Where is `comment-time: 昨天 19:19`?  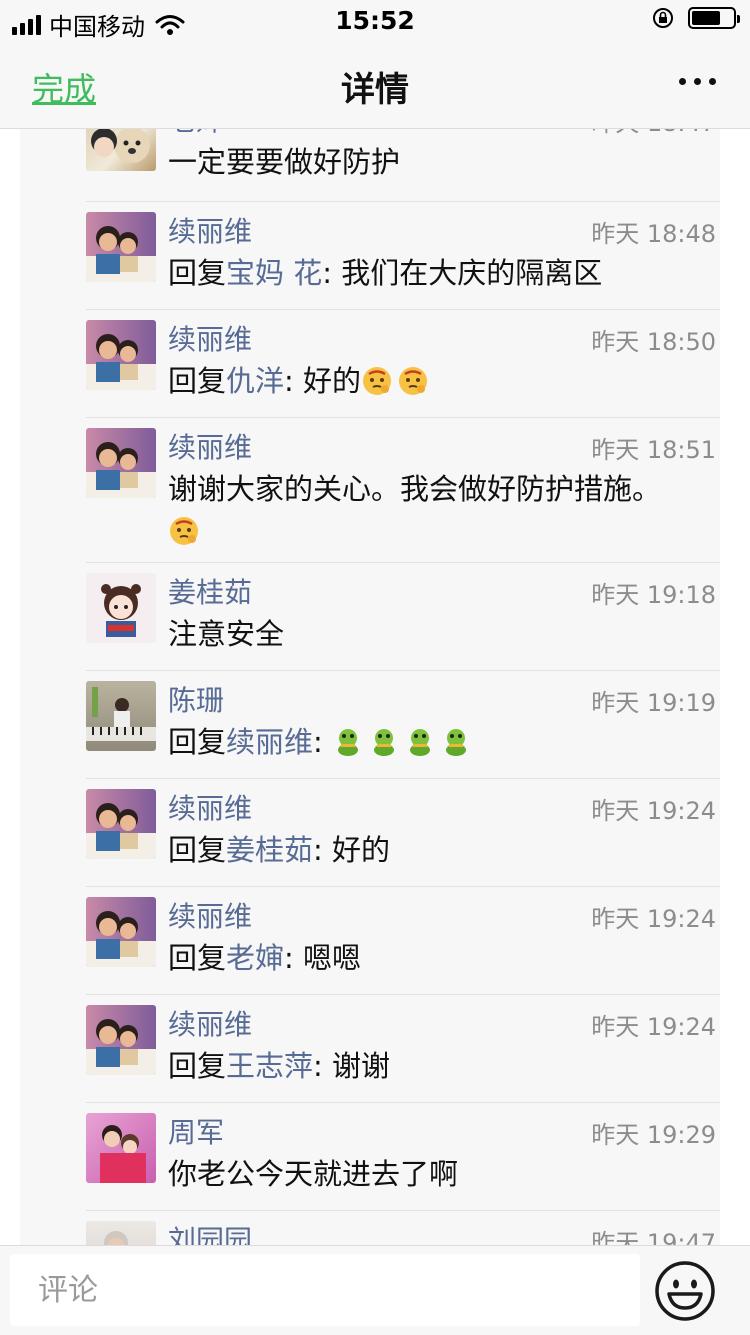
comment-time: 昨天 19:19 is located at coordinates (653, 703).